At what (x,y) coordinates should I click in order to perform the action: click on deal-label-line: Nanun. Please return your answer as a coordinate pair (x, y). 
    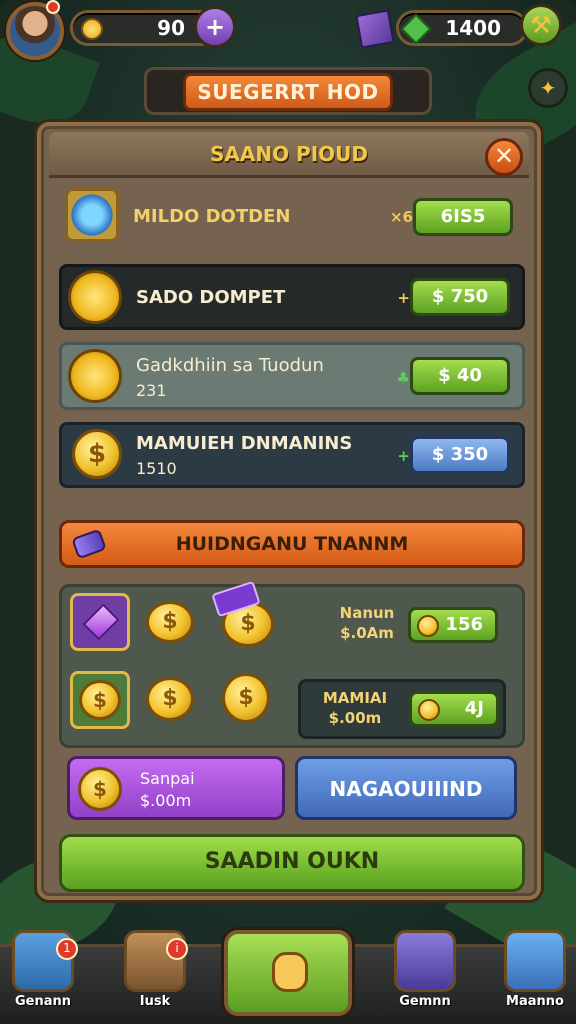
    Looking at the image, I should click on (367, 613).